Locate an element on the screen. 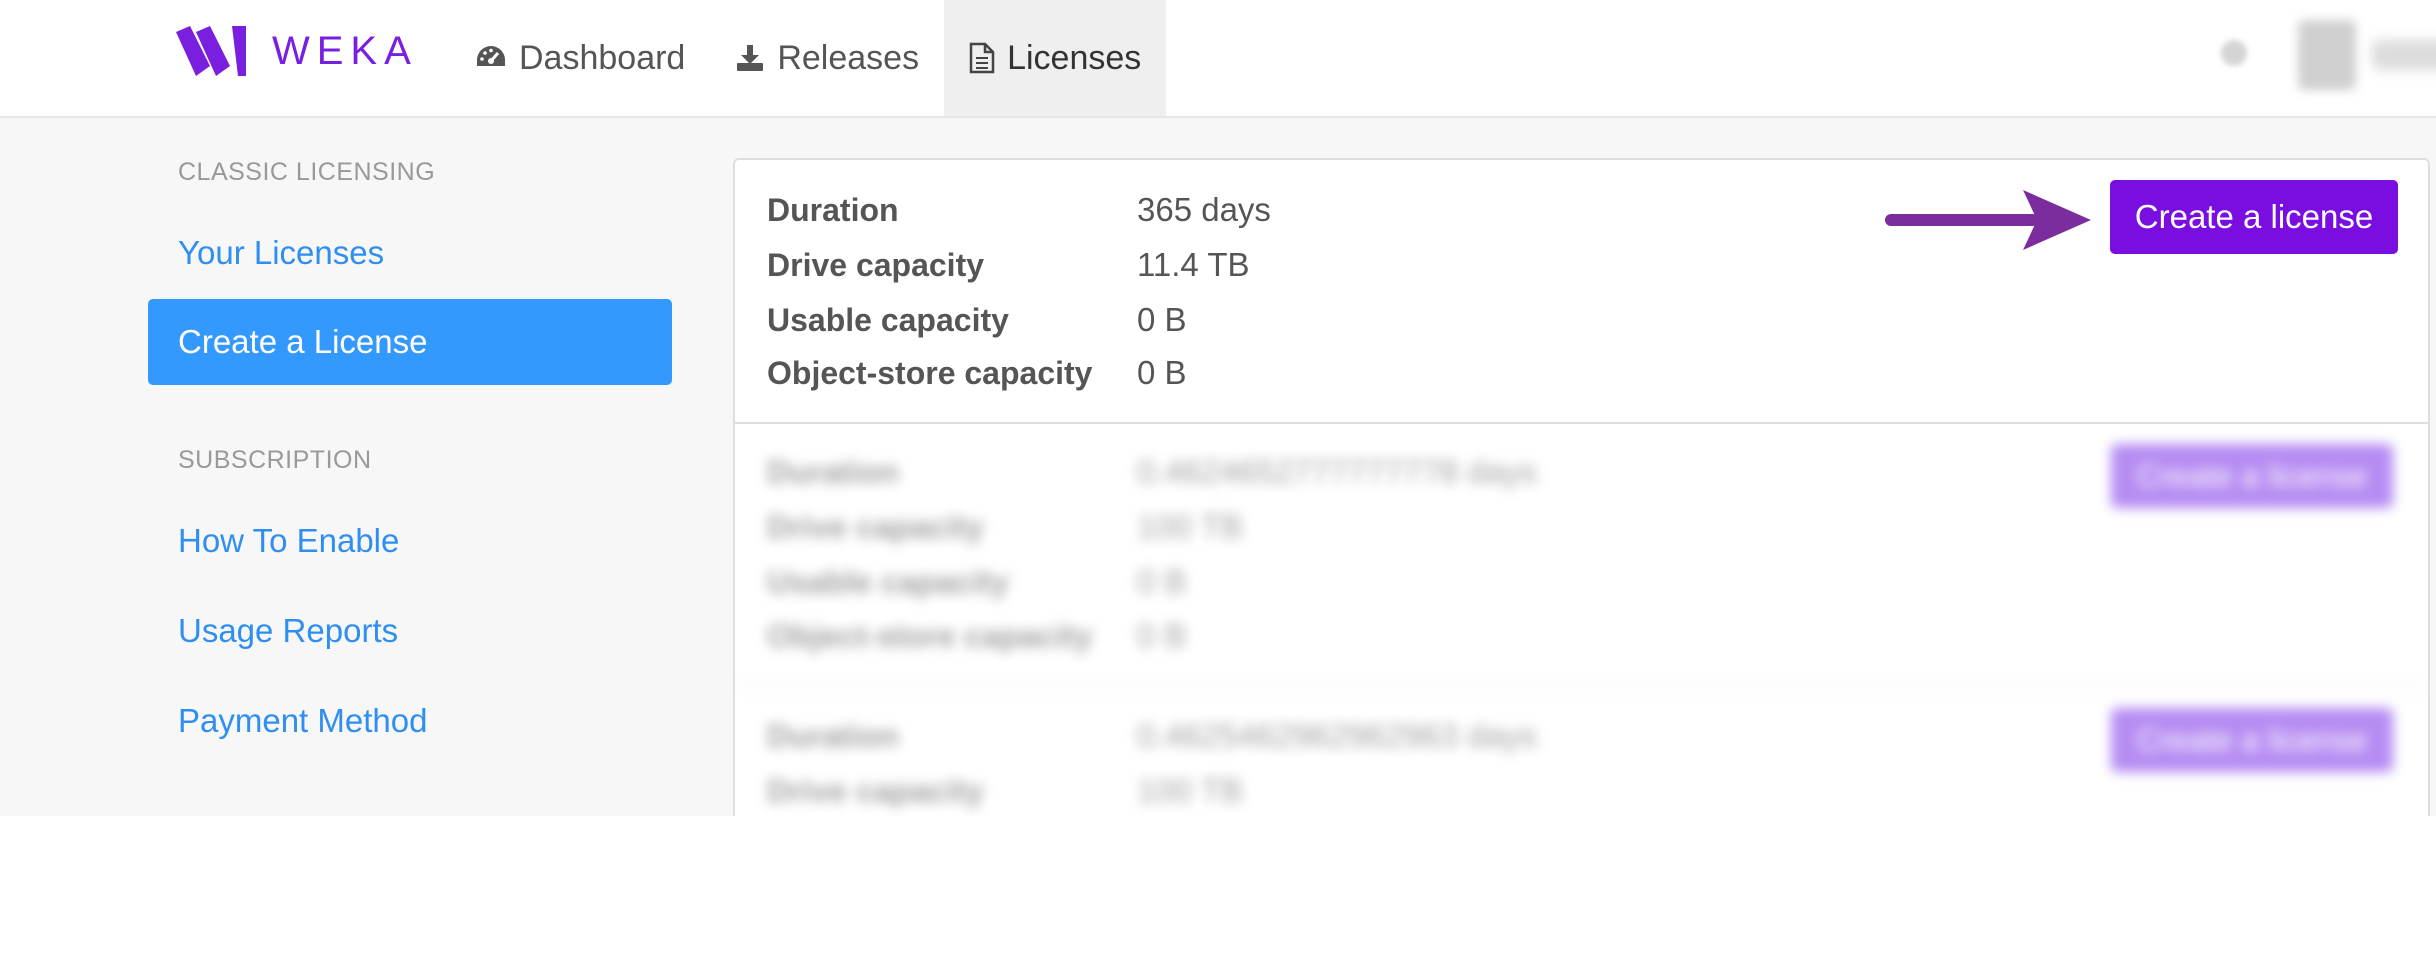 This screenshot has height=966, width=2436. field-value: 0.4625462962962963 days is located at coordinates (1337, 735).